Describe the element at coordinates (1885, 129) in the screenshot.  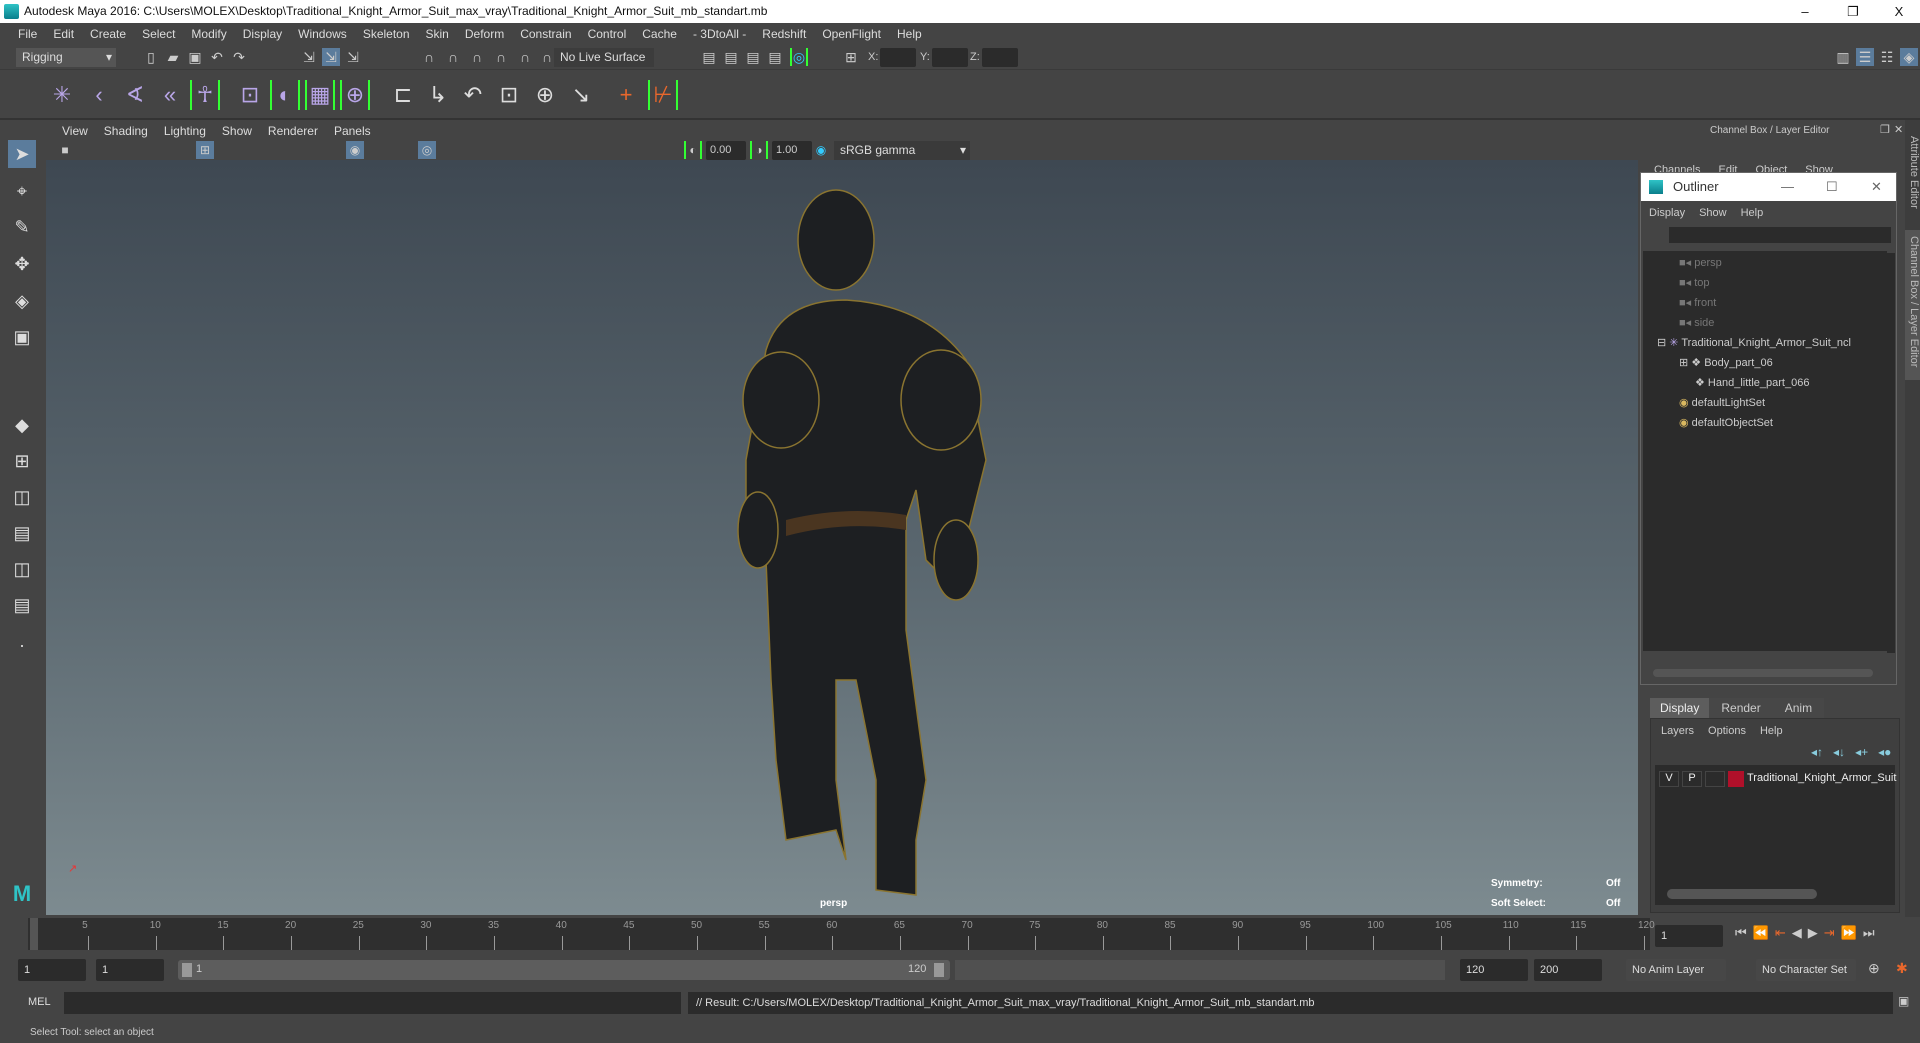
I see `float-panel-icon: ❐` at that location.